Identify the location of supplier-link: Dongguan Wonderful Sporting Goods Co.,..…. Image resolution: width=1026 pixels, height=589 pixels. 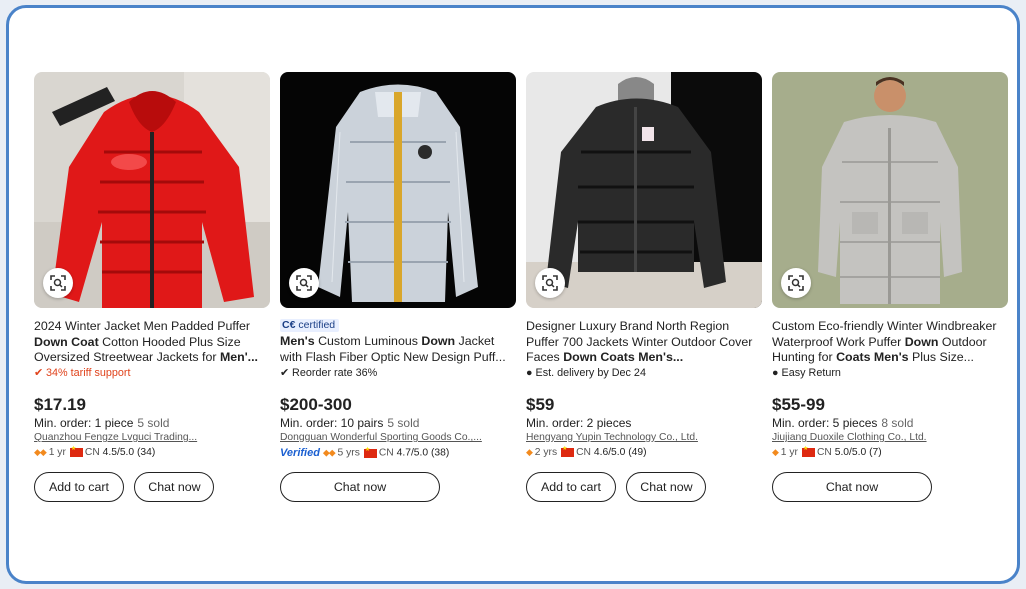
(398, 439).